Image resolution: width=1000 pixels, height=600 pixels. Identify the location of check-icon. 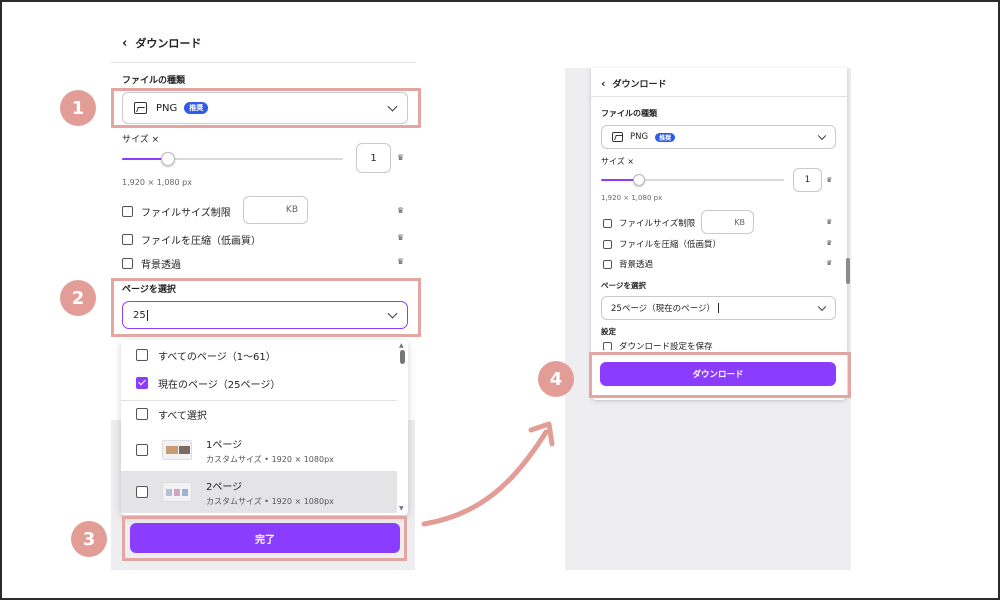
(142, 383).